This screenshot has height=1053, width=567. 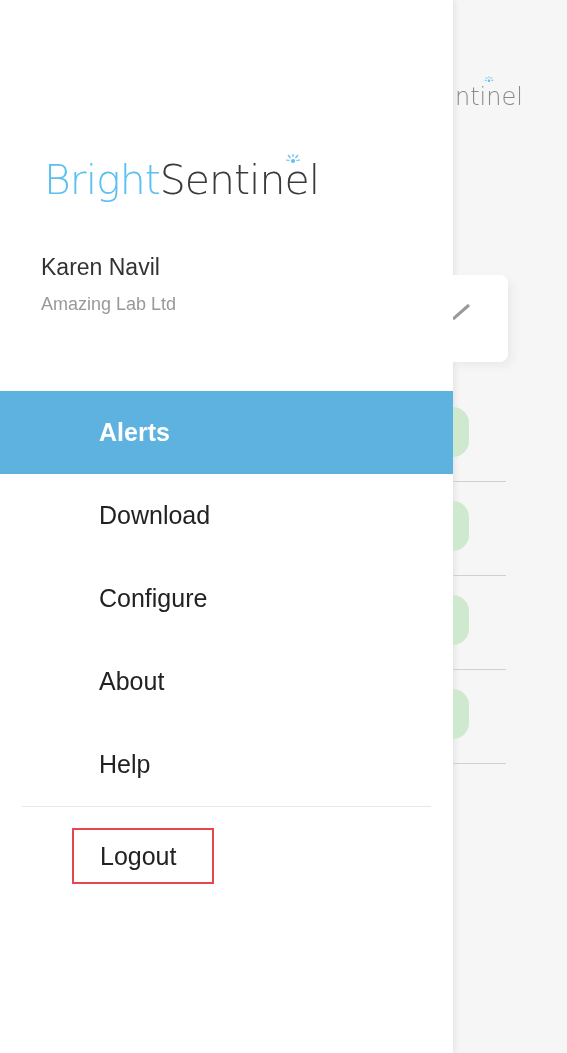 What do you see at coordinates (226, 764) in the screenshot?
I see `menu-item: Help` at bounding box center [226, 764].